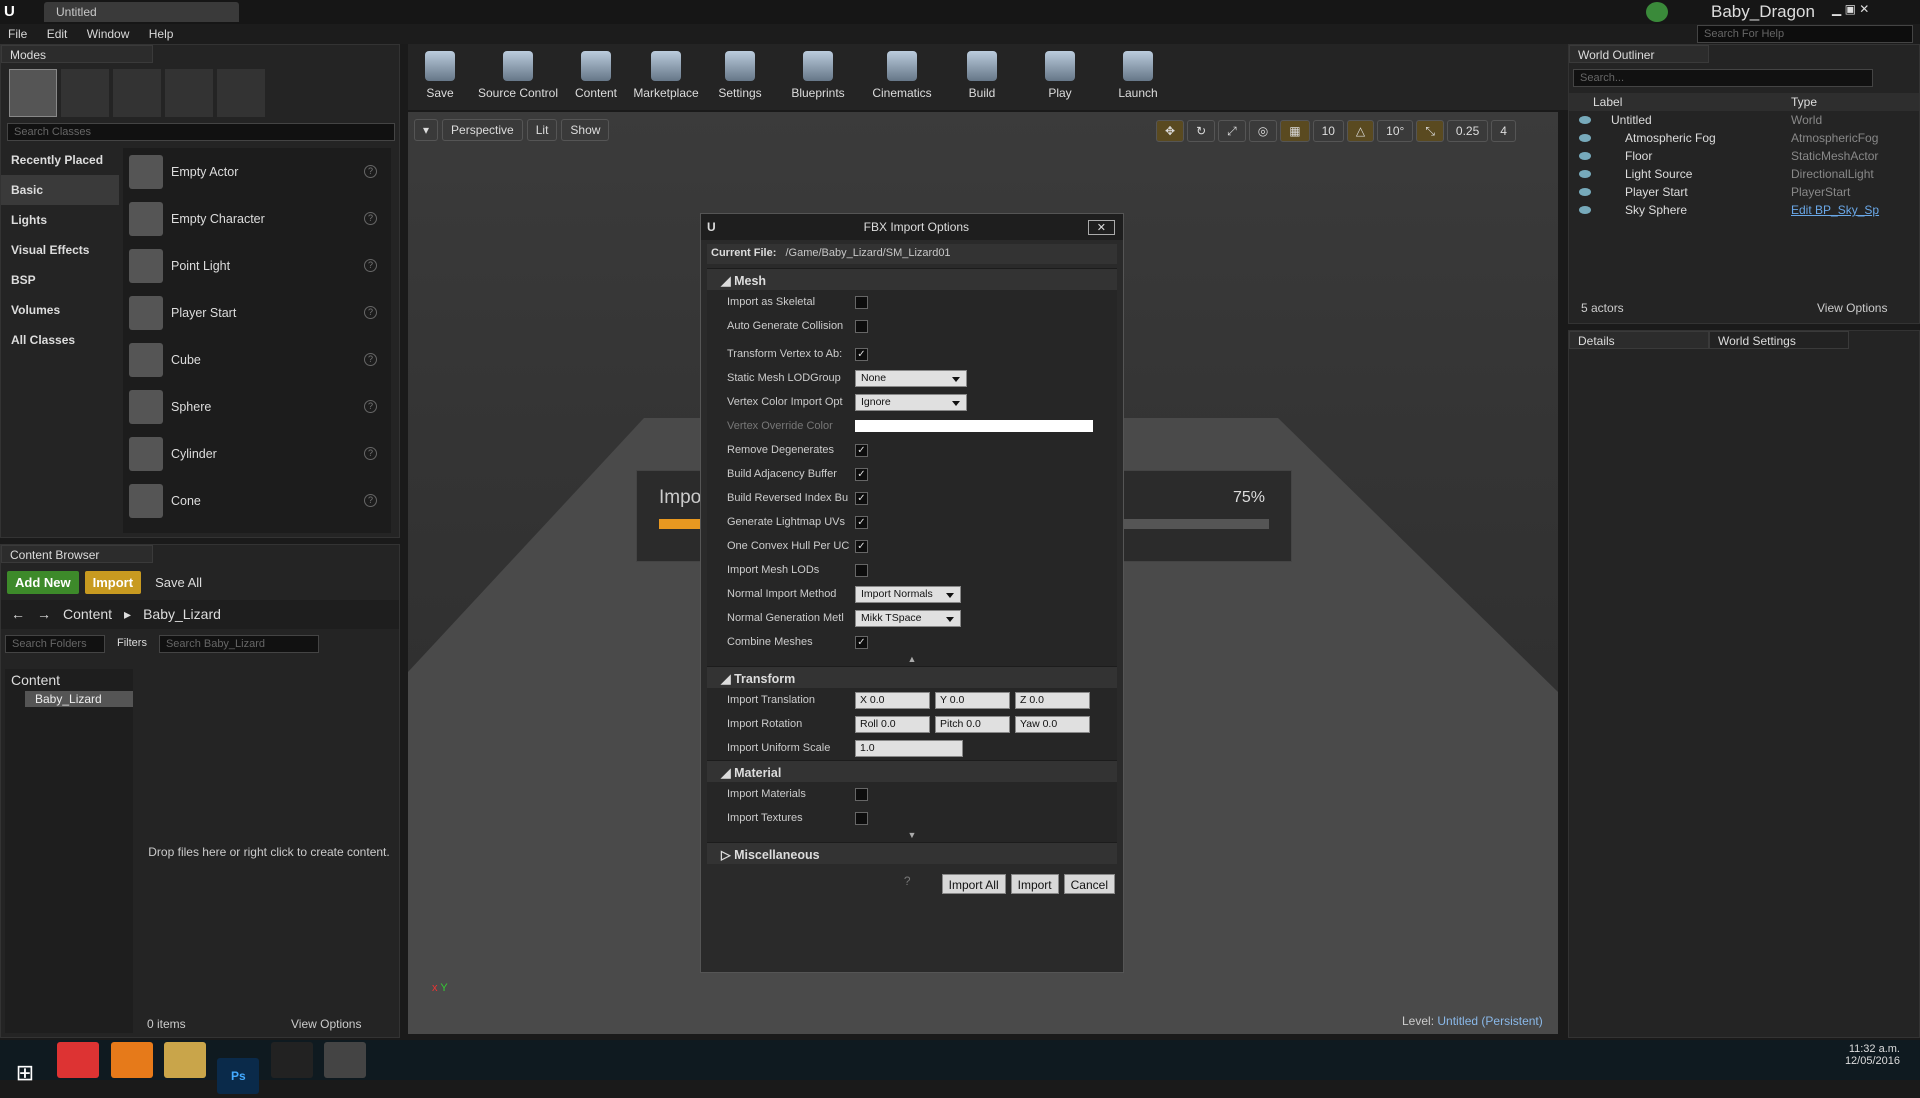  What do you see at coordinates (1744, 138) in the screenshot?
I see `outliner-row: Atmospheric Fog AtmosphericFog` at bounding box center [1744, 138].